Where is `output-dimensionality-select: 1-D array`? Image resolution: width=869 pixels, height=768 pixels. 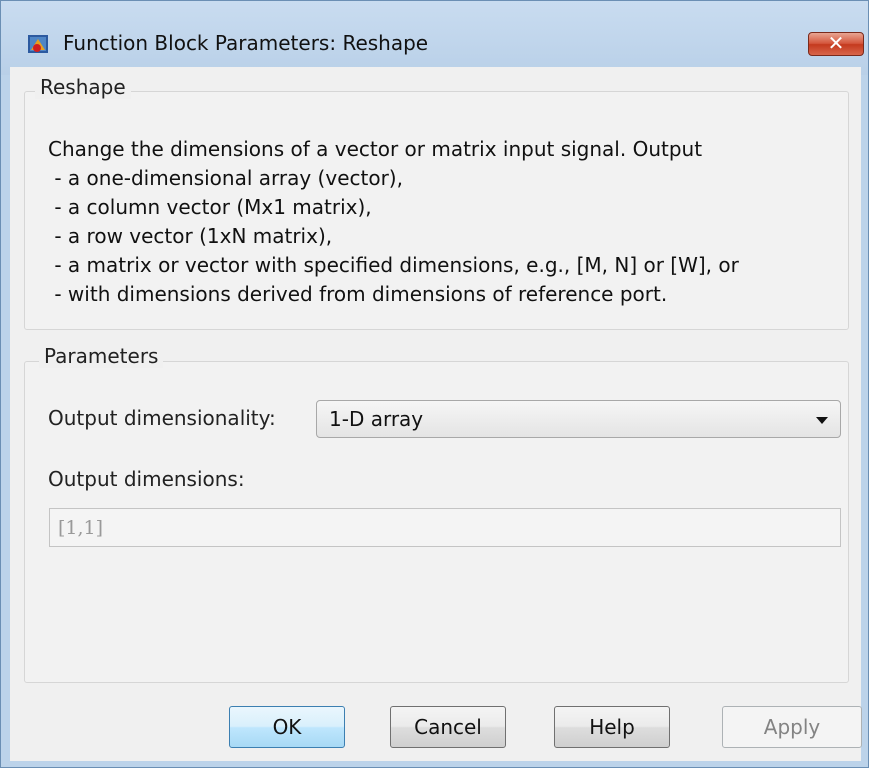
output-dimensionality-select: 1-D array is located at coordinates (578, 419).